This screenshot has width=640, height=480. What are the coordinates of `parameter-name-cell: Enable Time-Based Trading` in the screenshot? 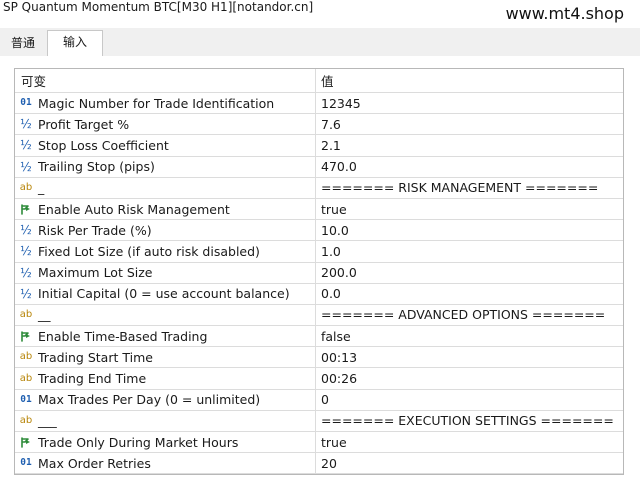 It's located at (165, 336).